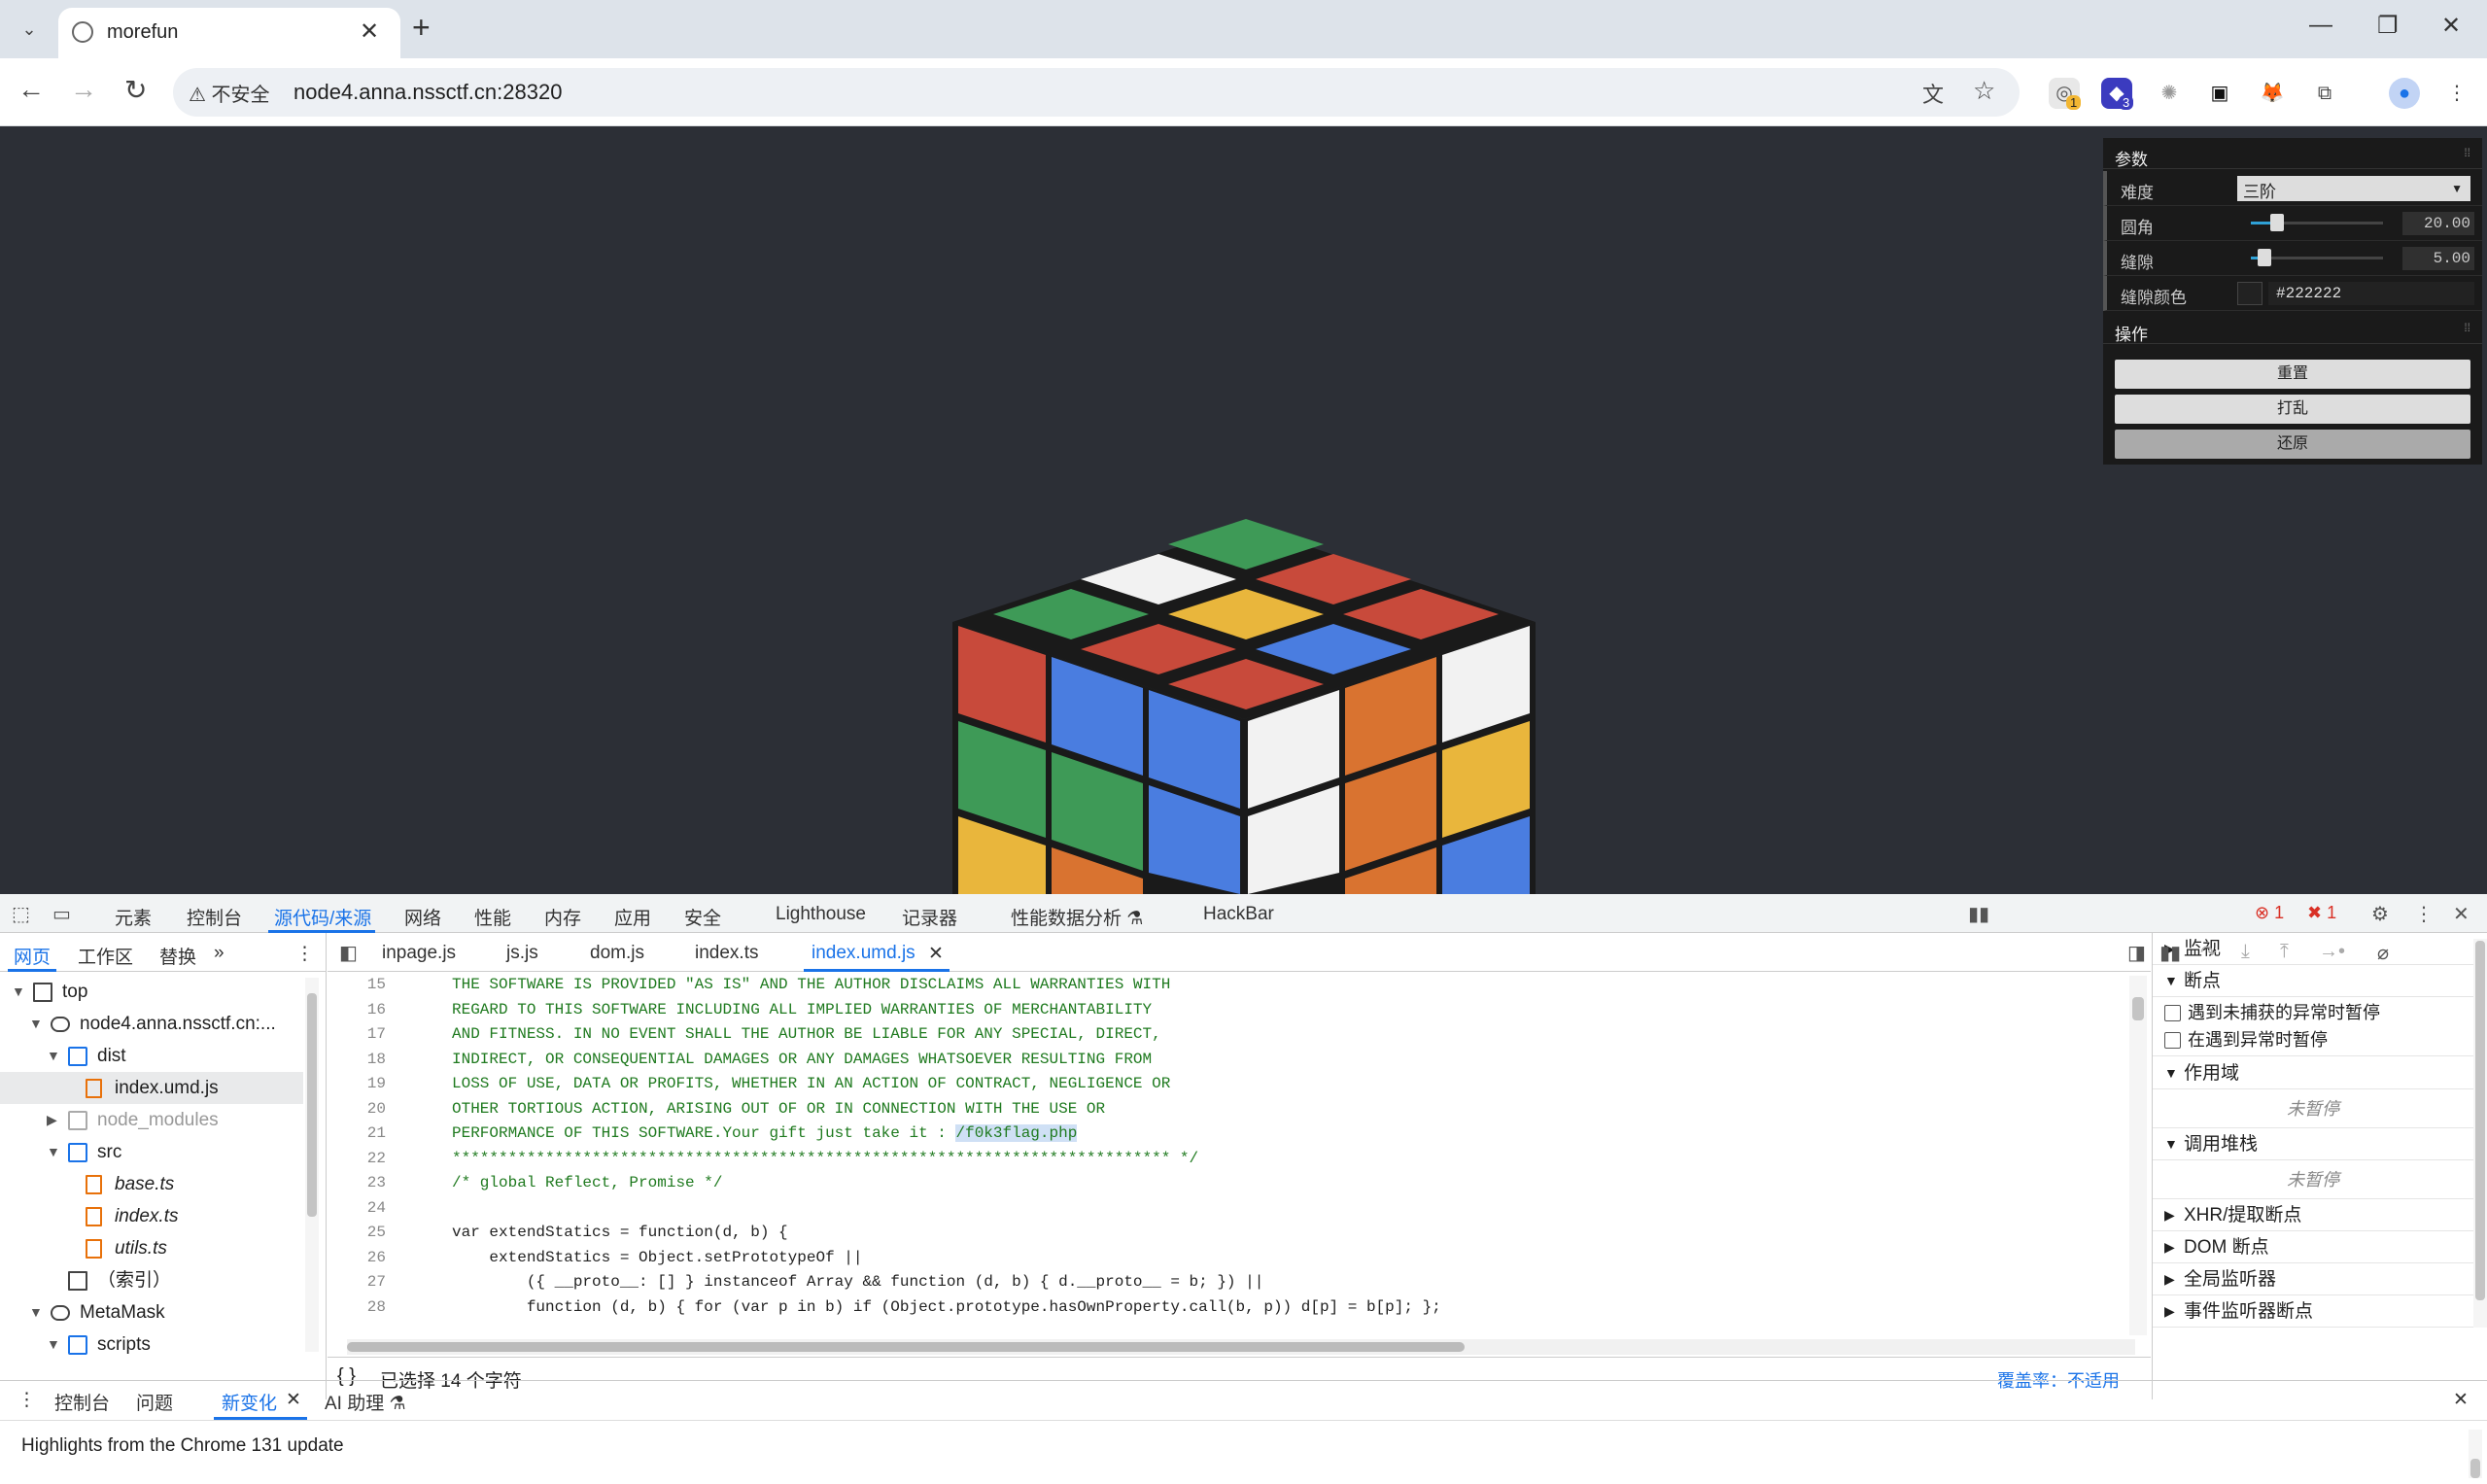 The image size is (2487, 1484). Describe the element at coordinates (151, 1152) in the screenshot. I see `tree-item: ▼ src` at that location.